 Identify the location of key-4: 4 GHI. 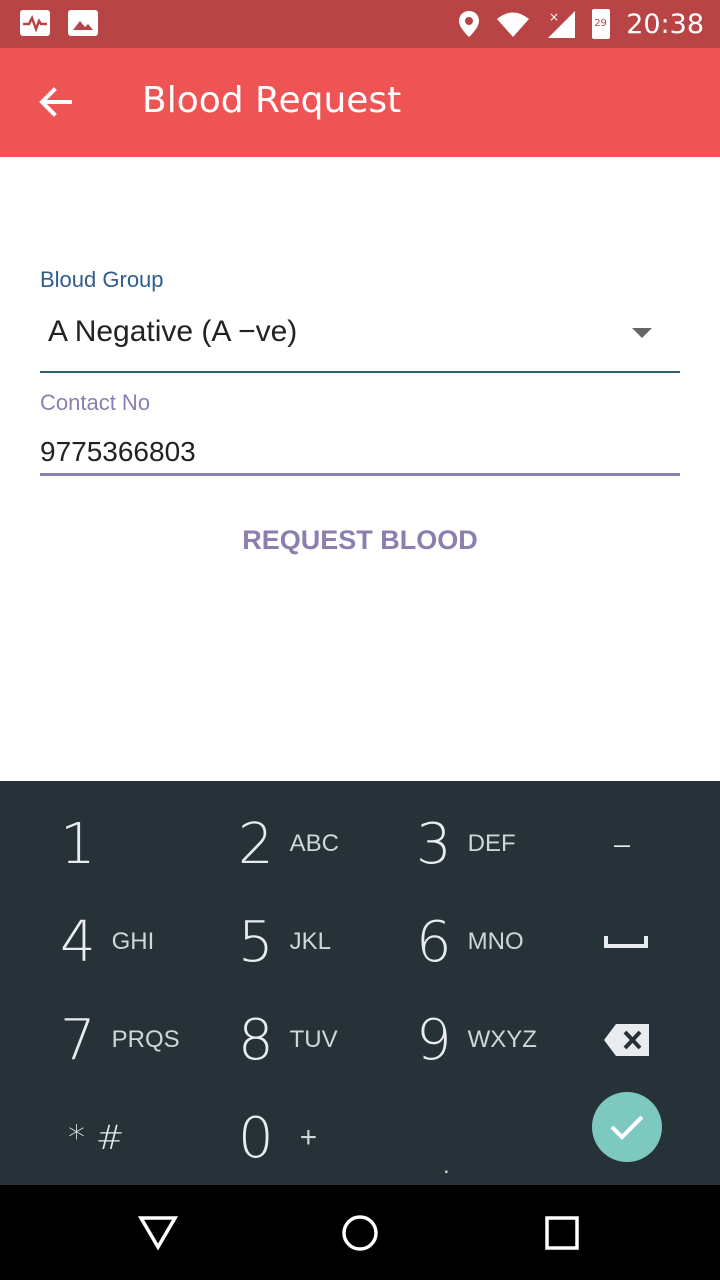
(107, 942).